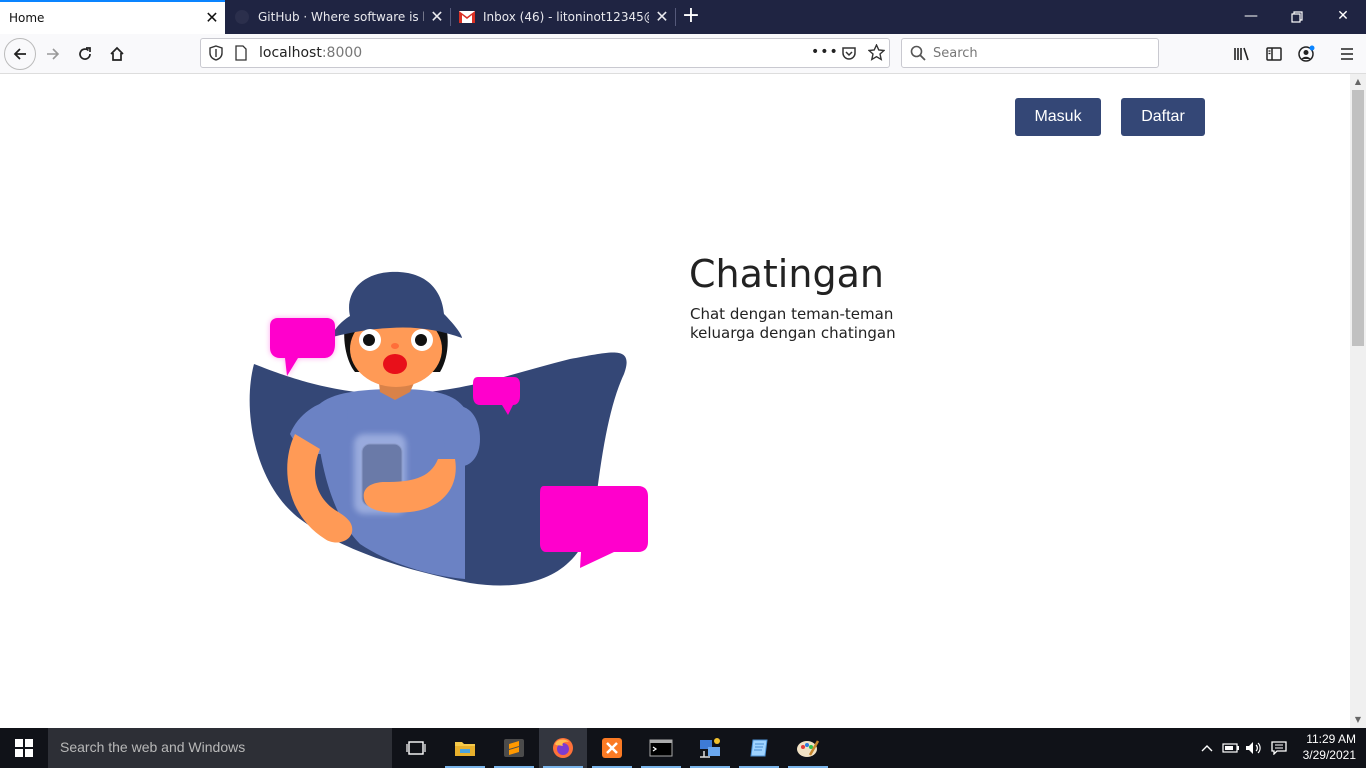 Image resolution: width=1366 pixels, height=768 pixels. What do you see at coordinates (514, 748) in the screenshot?
I see `sublime-text-icon` at bounding box center [514, 748].